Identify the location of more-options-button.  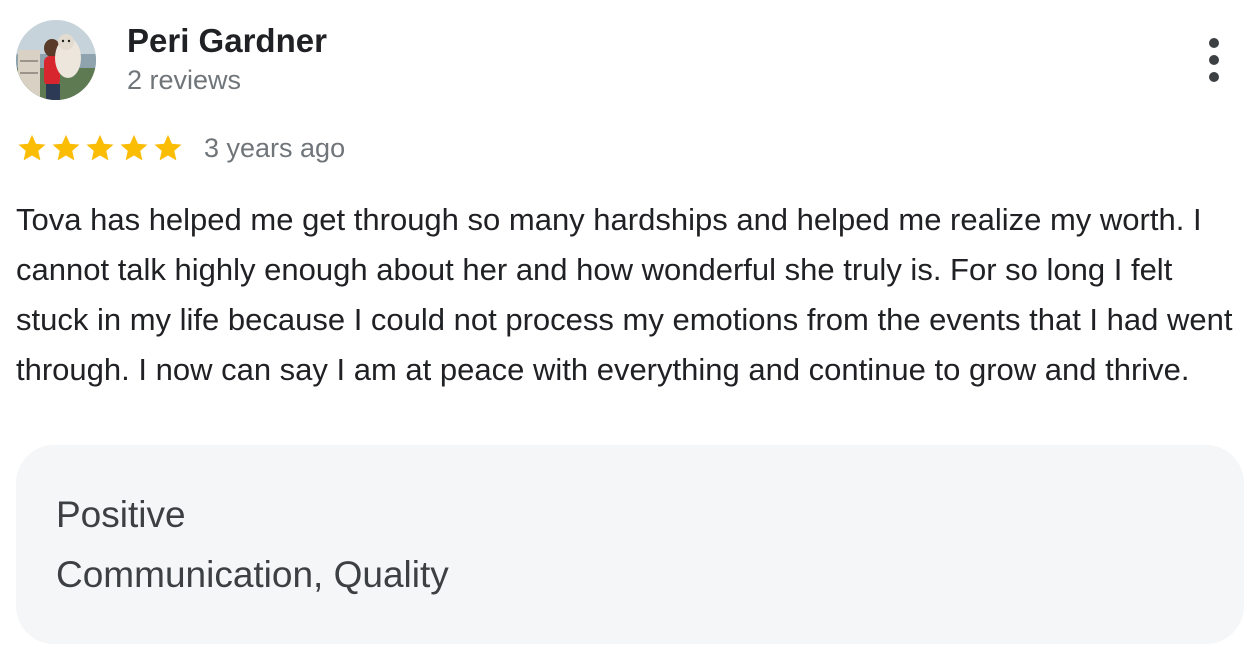
(1214, 60).